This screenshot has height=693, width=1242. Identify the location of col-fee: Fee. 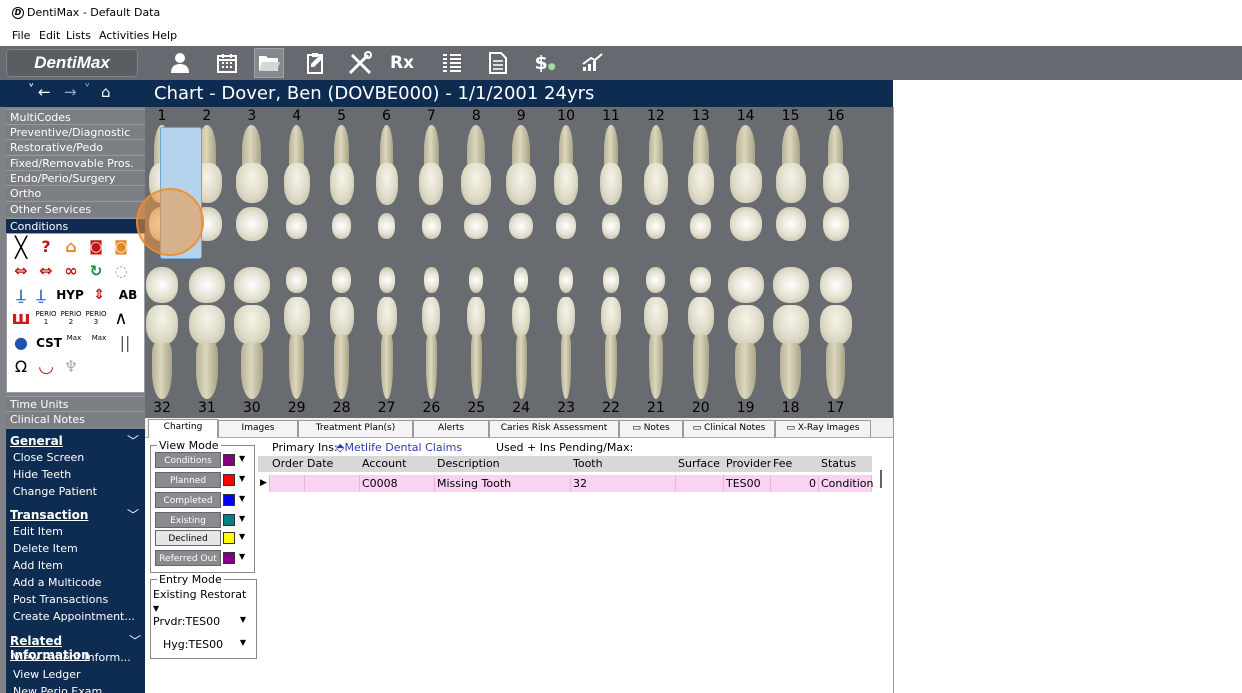
(795, 464).